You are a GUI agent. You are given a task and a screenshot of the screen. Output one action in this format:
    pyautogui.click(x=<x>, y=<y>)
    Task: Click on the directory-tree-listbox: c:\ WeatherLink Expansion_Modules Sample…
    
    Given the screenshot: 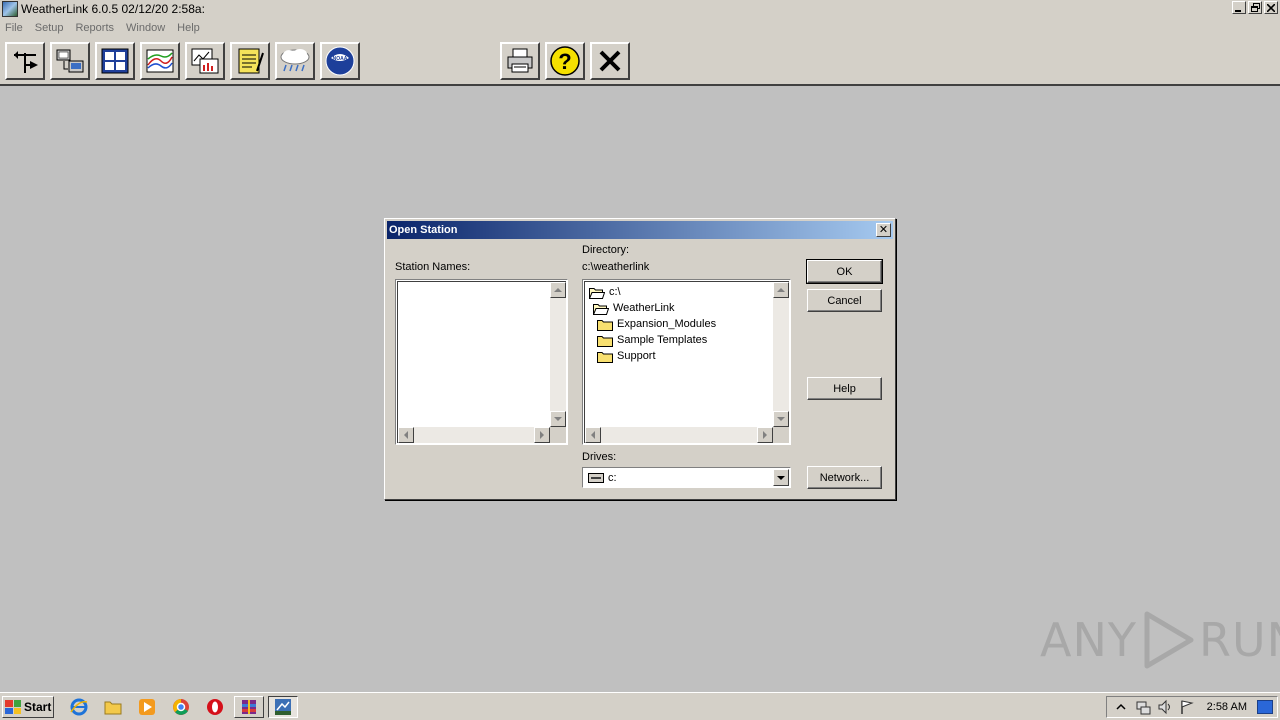 What is the action you would take?
    pyautogui.click(x=686, y=362)
    